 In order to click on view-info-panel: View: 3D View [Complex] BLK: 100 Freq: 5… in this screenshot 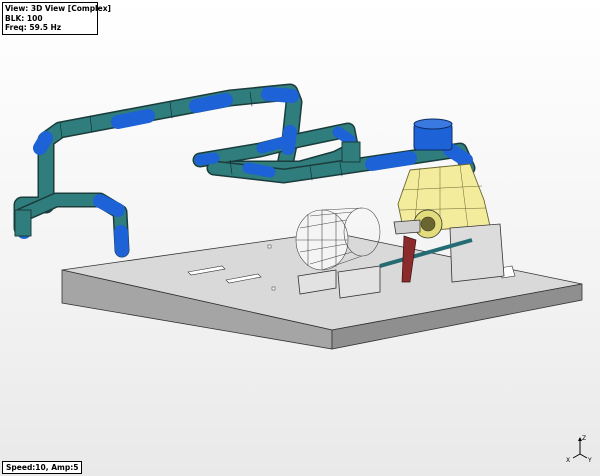, I will do `click(56, 18)`.